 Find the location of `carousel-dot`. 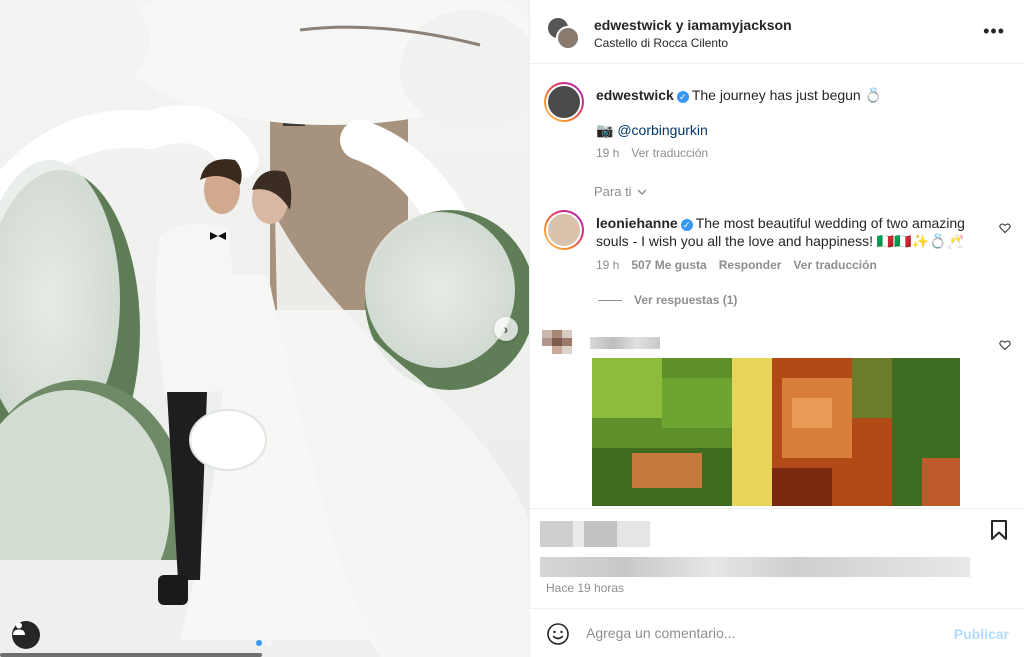

carousel-dot is located at coordinates (269, 643).